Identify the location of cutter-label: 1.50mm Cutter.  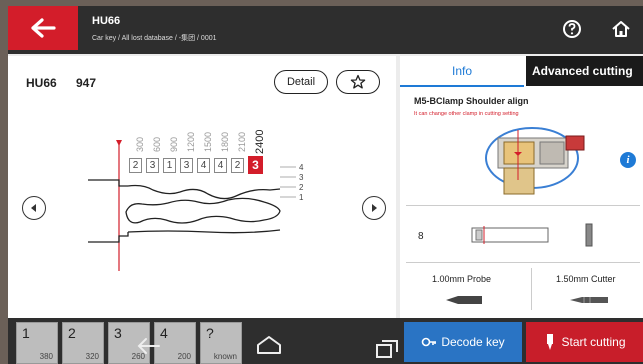
(586, 279).